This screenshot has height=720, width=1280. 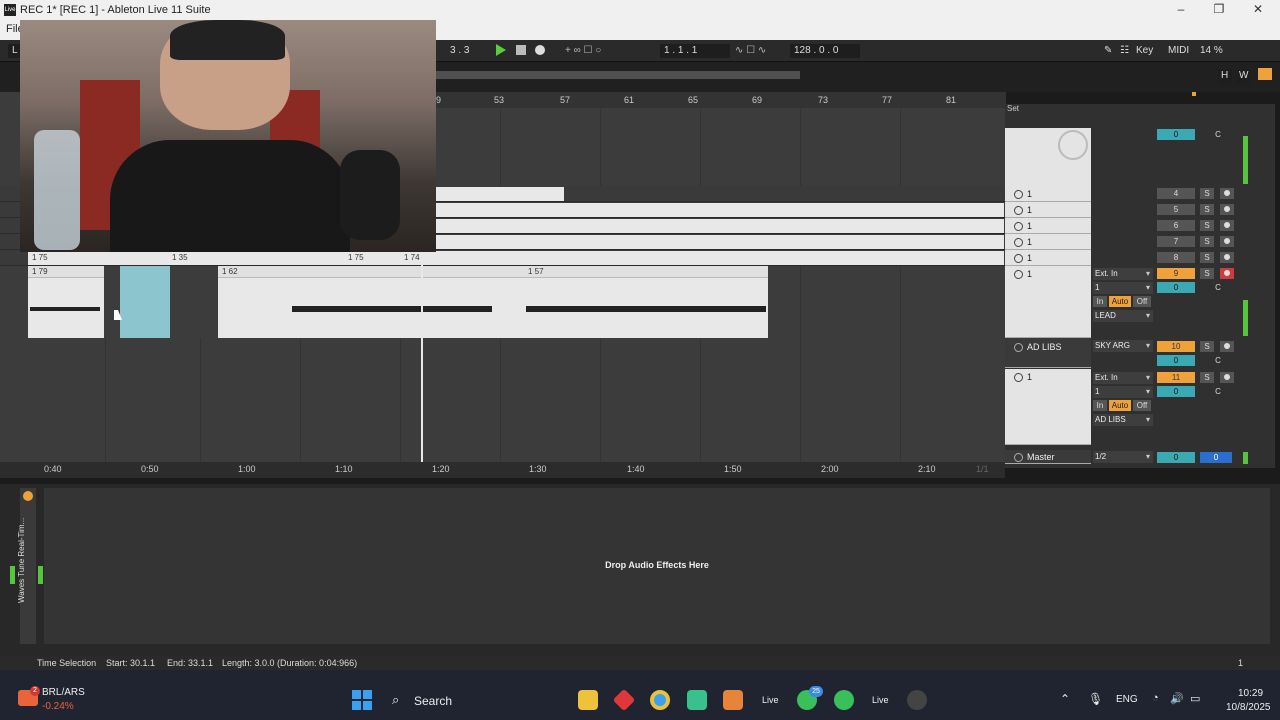 I want to click on master-track-header: Master, so click(x=1048, y=457).